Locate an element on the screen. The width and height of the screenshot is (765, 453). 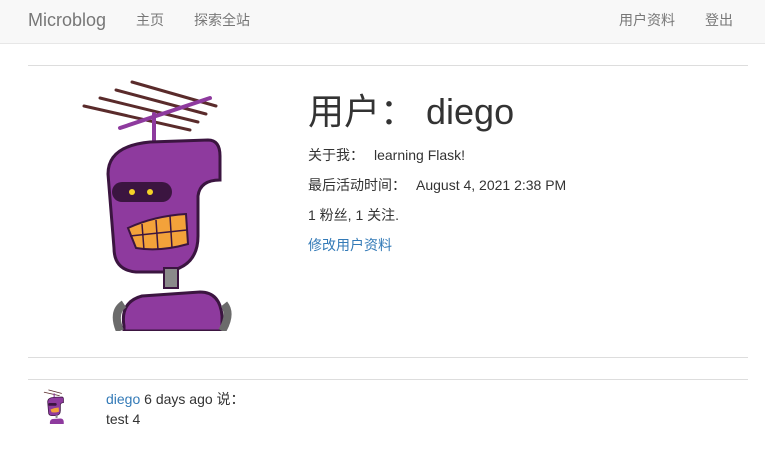
nav-logout-link: 登出 is located at coordinates (719, 20).